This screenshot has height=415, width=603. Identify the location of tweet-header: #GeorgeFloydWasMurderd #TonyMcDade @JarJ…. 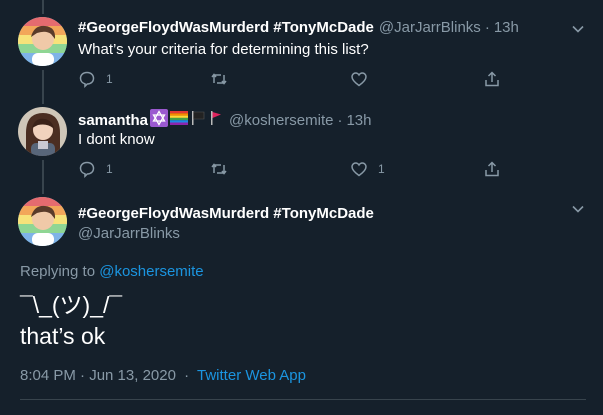
(298, 27).